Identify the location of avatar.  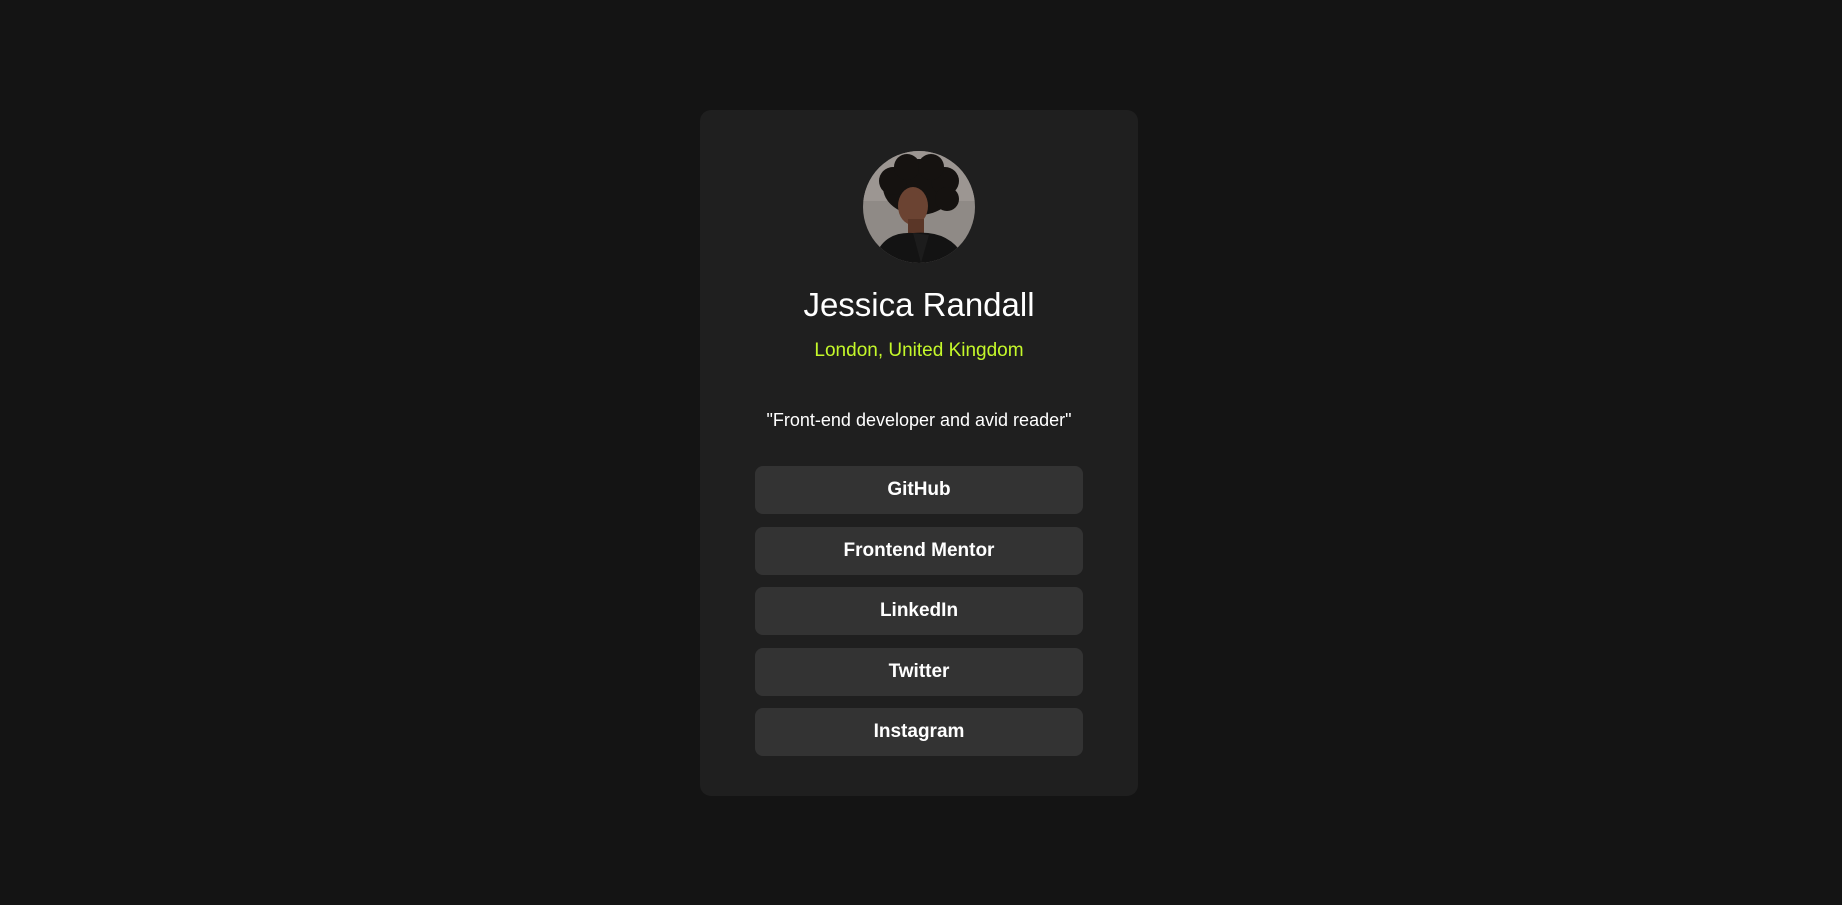
(919, 207).